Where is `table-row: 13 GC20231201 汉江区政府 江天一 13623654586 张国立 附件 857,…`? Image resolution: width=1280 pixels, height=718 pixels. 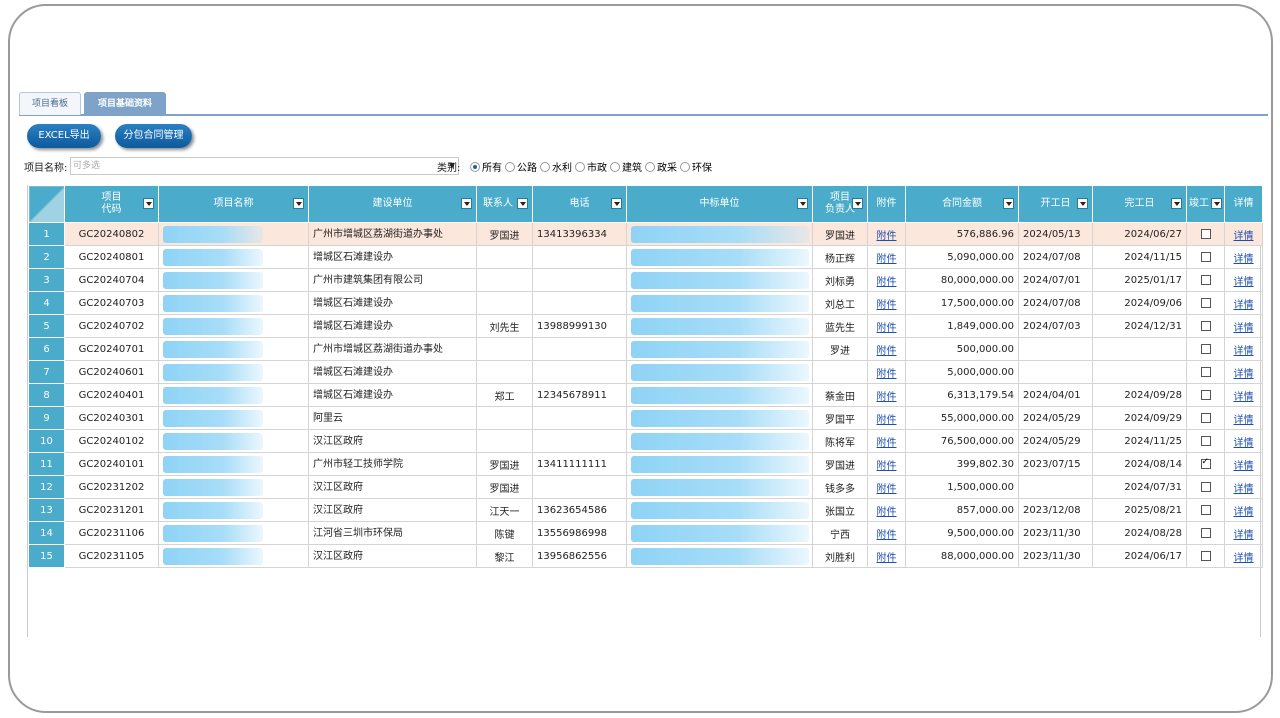 table-row: 13 GC20231201 汉江区政府 江天一 13623654586 张国立 附件 857,… is located at coordinates (645, 510).